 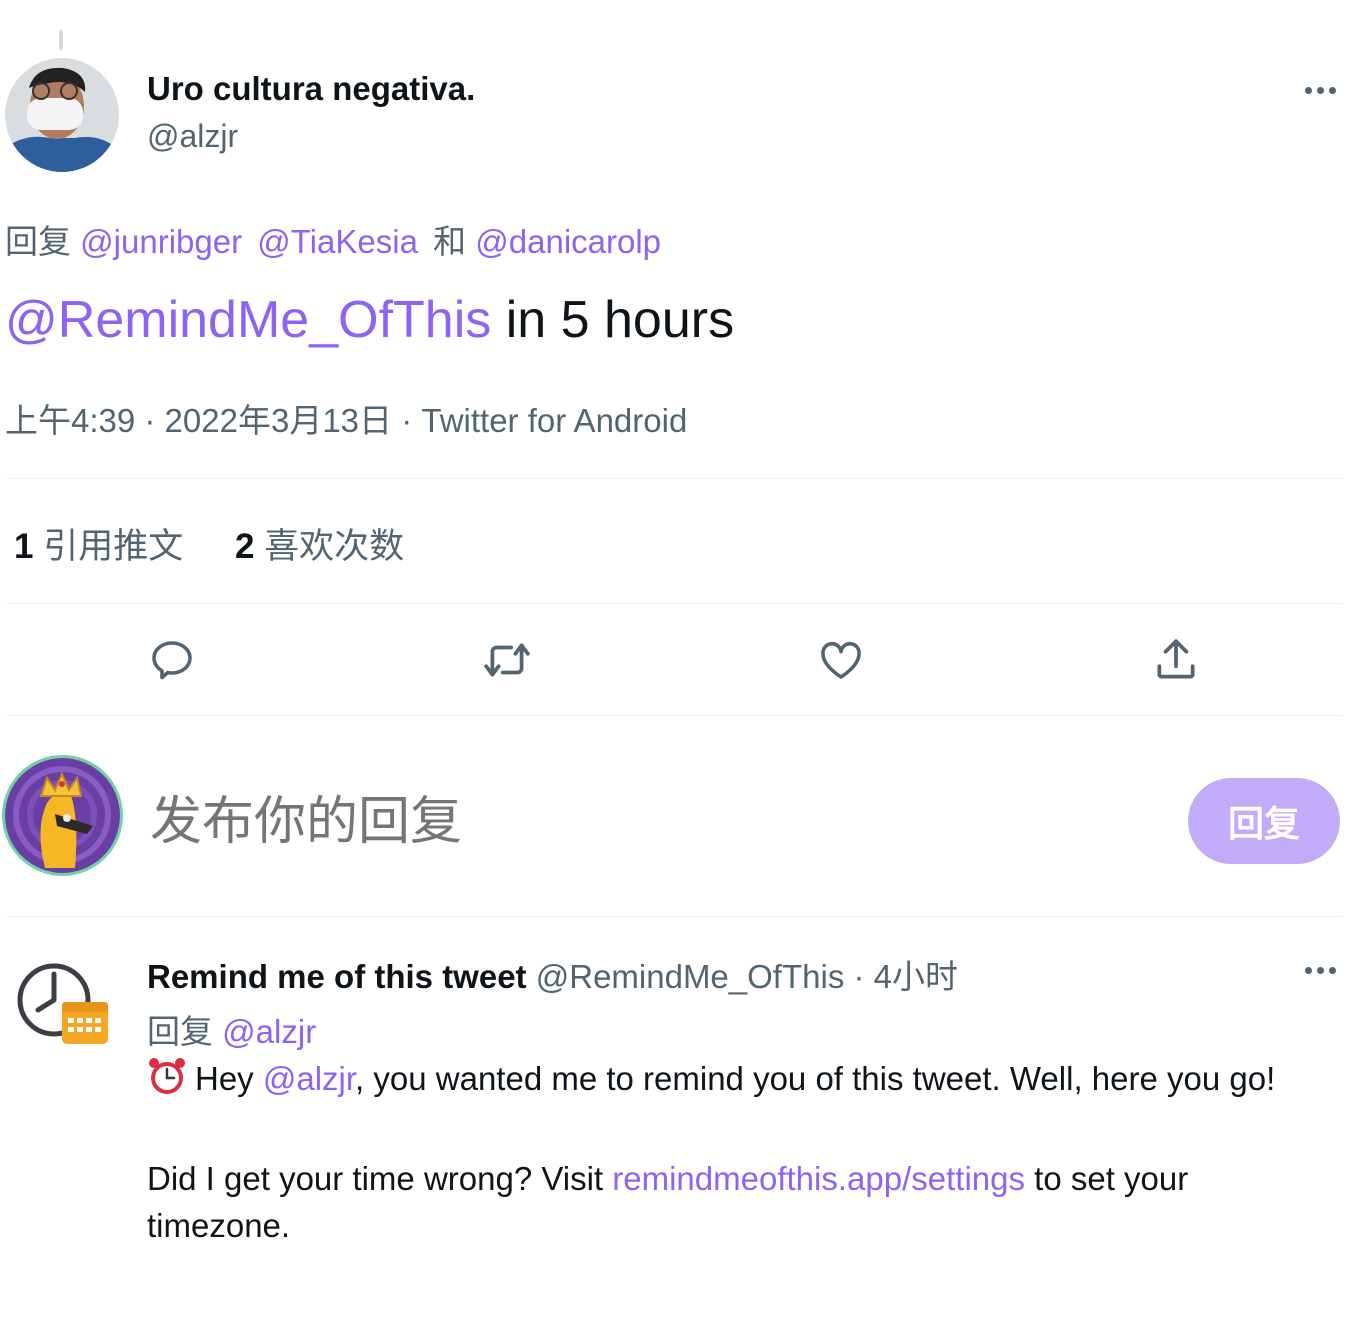 What do you see at coordinates (61, 40) in the screenshot?
I see `thread-connector-line` at bounding box center [61, 40].